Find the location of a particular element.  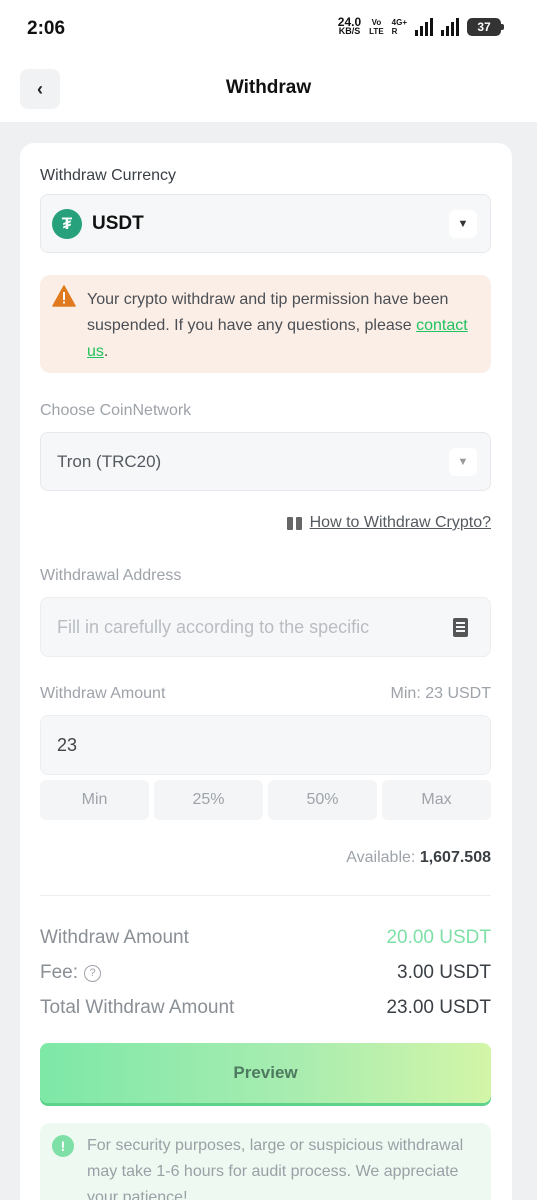

network-type: 4G+ R is located at coordinates (399, 27).